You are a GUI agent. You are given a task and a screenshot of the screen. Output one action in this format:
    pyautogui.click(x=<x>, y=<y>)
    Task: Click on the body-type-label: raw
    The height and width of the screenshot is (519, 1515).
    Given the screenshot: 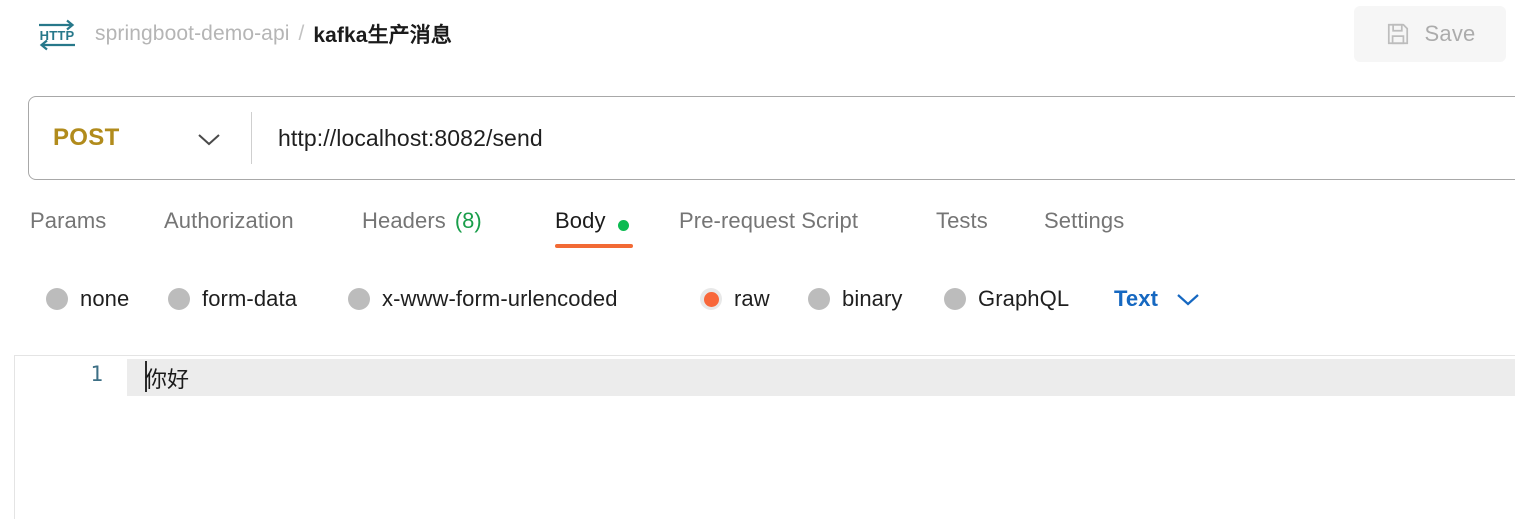 What is the action you would take?
    pyautogui.click(x=752, y=298)
    